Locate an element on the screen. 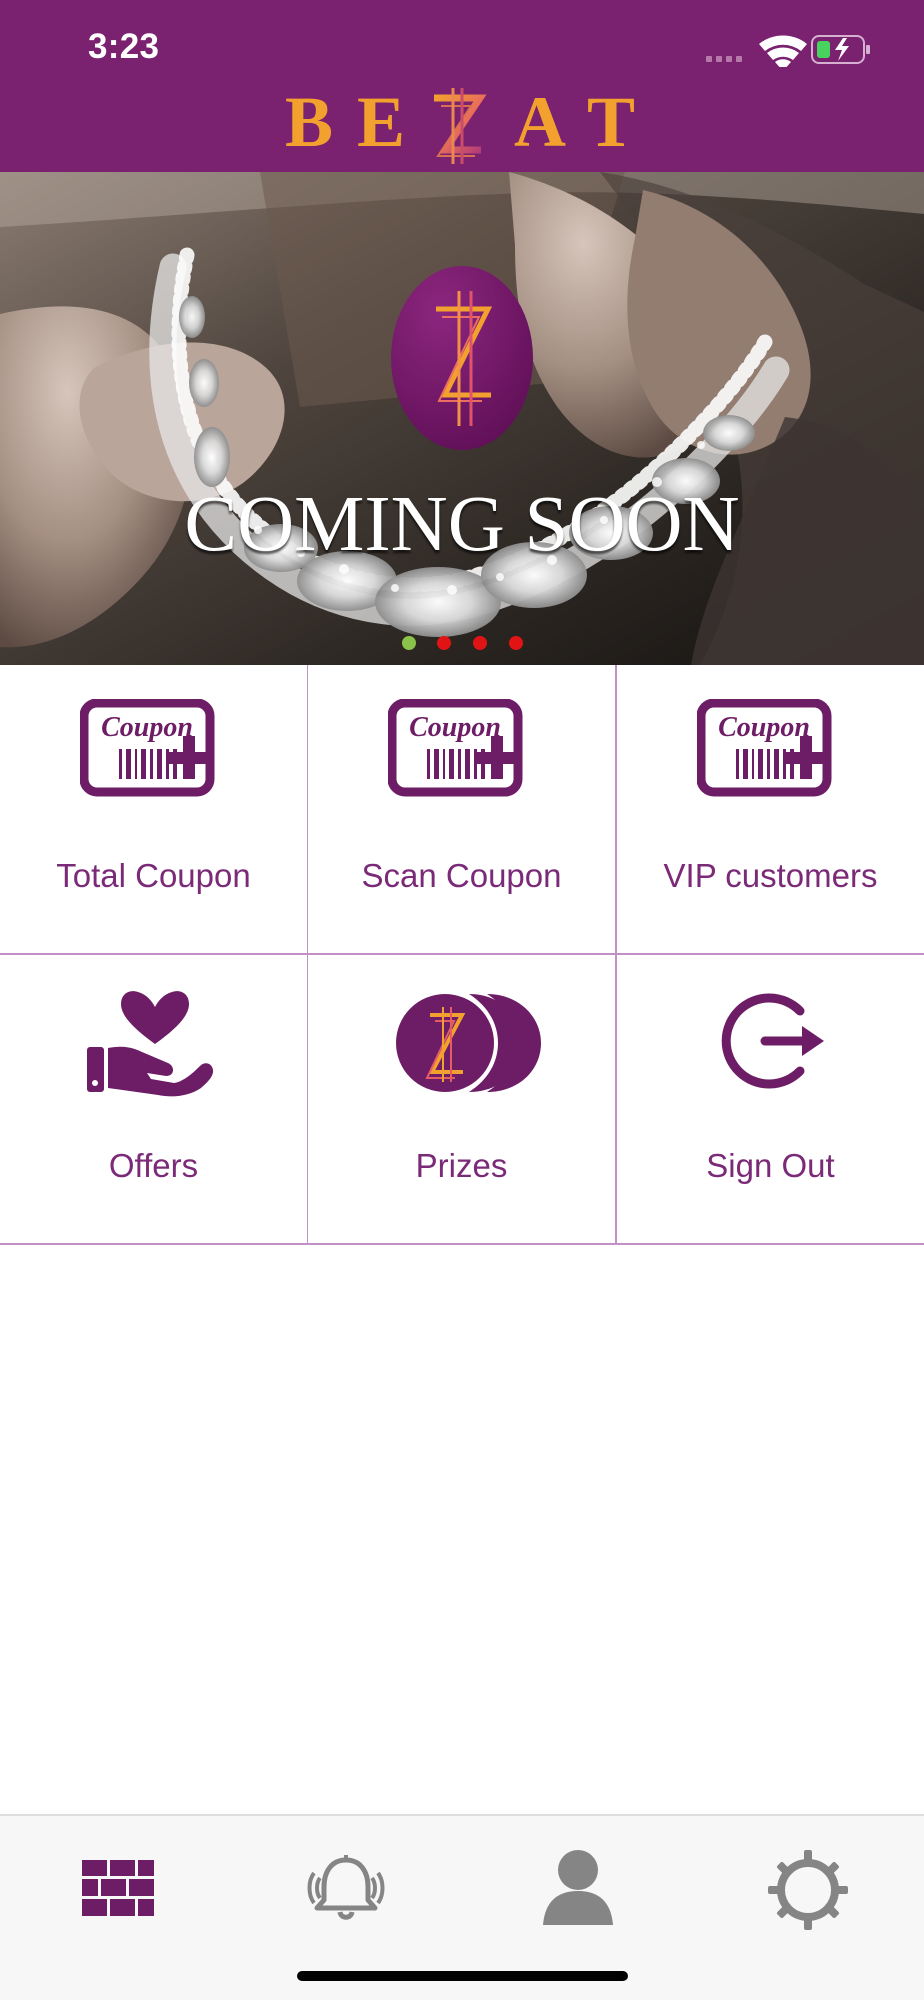  app-header: 3:23 B E A T is located at coordinates (462, 86).